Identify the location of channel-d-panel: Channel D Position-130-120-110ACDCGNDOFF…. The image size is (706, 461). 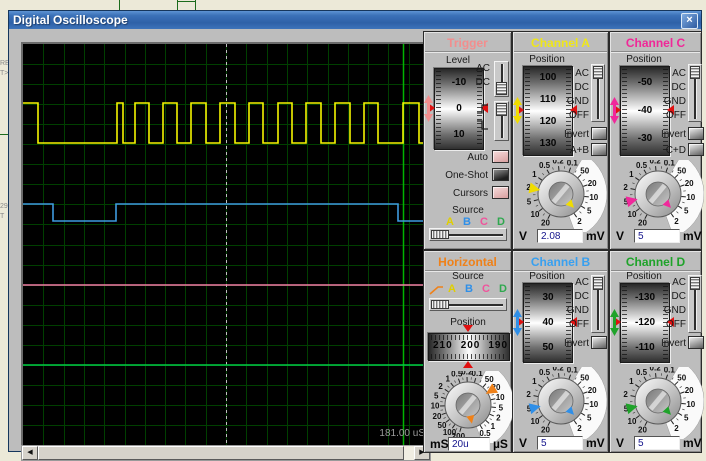
(655, 351).